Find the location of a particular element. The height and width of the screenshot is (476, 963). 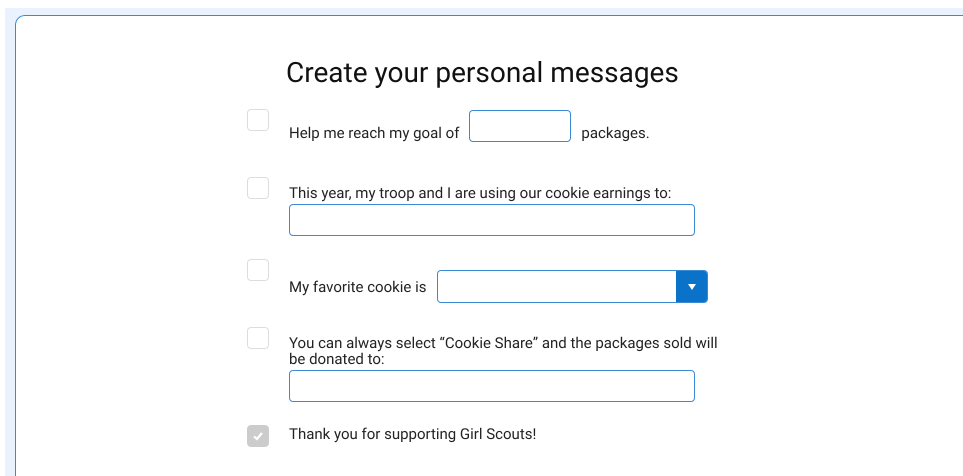

cookie-dropdown is located at coordinates (572, 286).